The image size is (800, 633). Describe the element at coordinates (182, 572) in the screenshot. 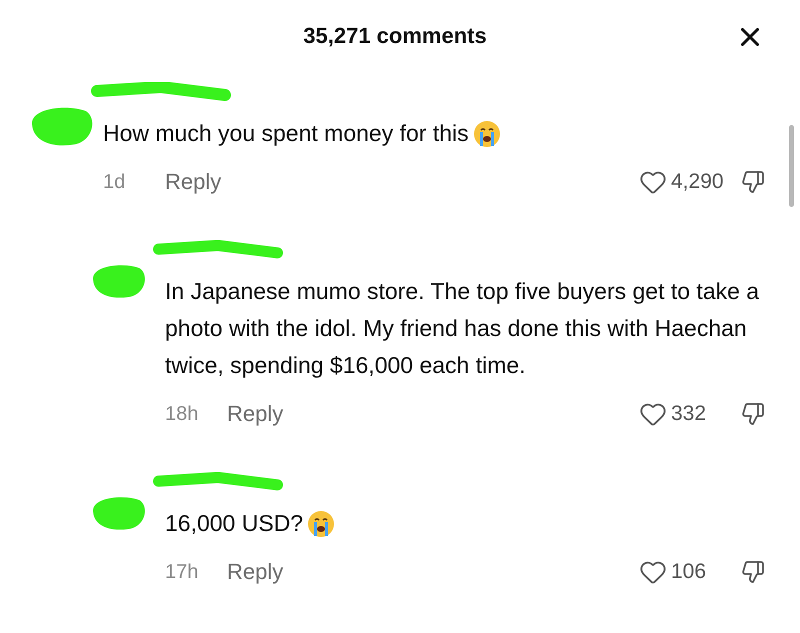

I see `comment-time: 17h` at that location.